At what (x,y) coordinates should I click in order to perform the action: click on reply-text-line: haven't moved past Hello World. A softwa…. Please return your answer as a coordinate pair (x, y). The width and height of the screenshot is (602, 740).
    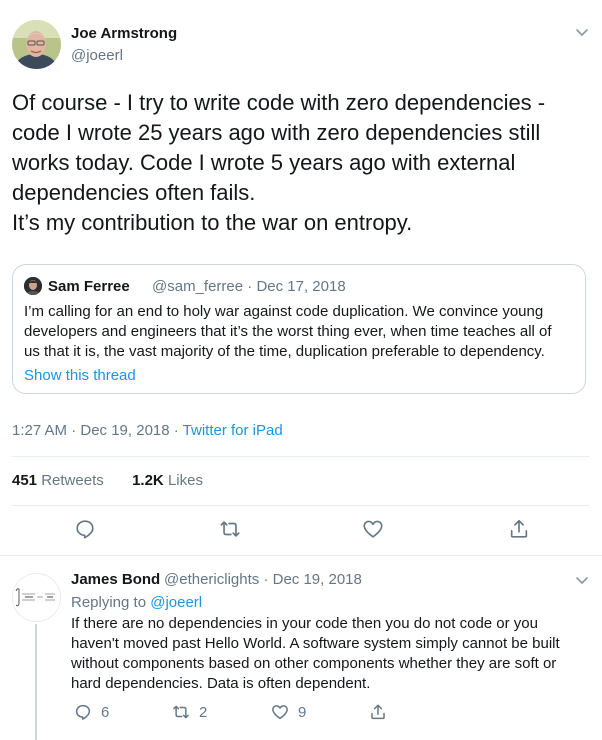
    Looking at the image, I should click on (315, 643).